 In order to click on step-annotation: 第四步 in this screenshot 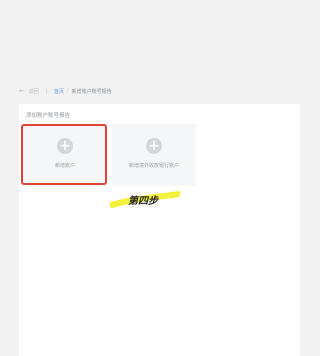, I will do `click(145, 200)`.